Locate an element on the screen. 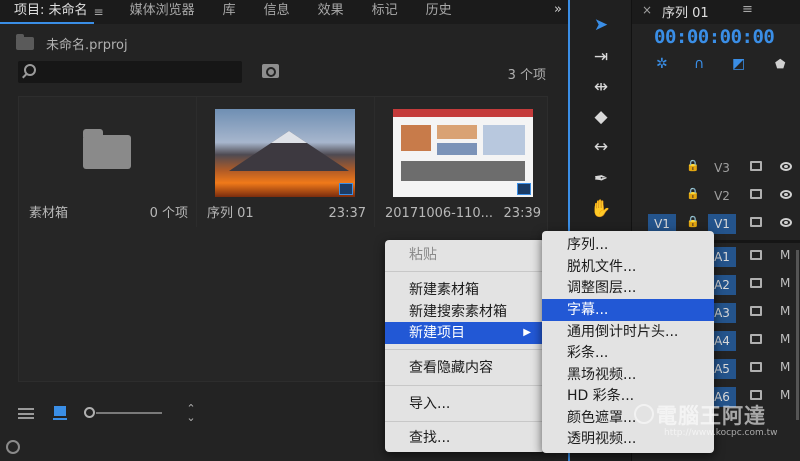 The height and width of the screenshot is (461, 800). item-duration: 23:39 is located at coordinates (522, 213).